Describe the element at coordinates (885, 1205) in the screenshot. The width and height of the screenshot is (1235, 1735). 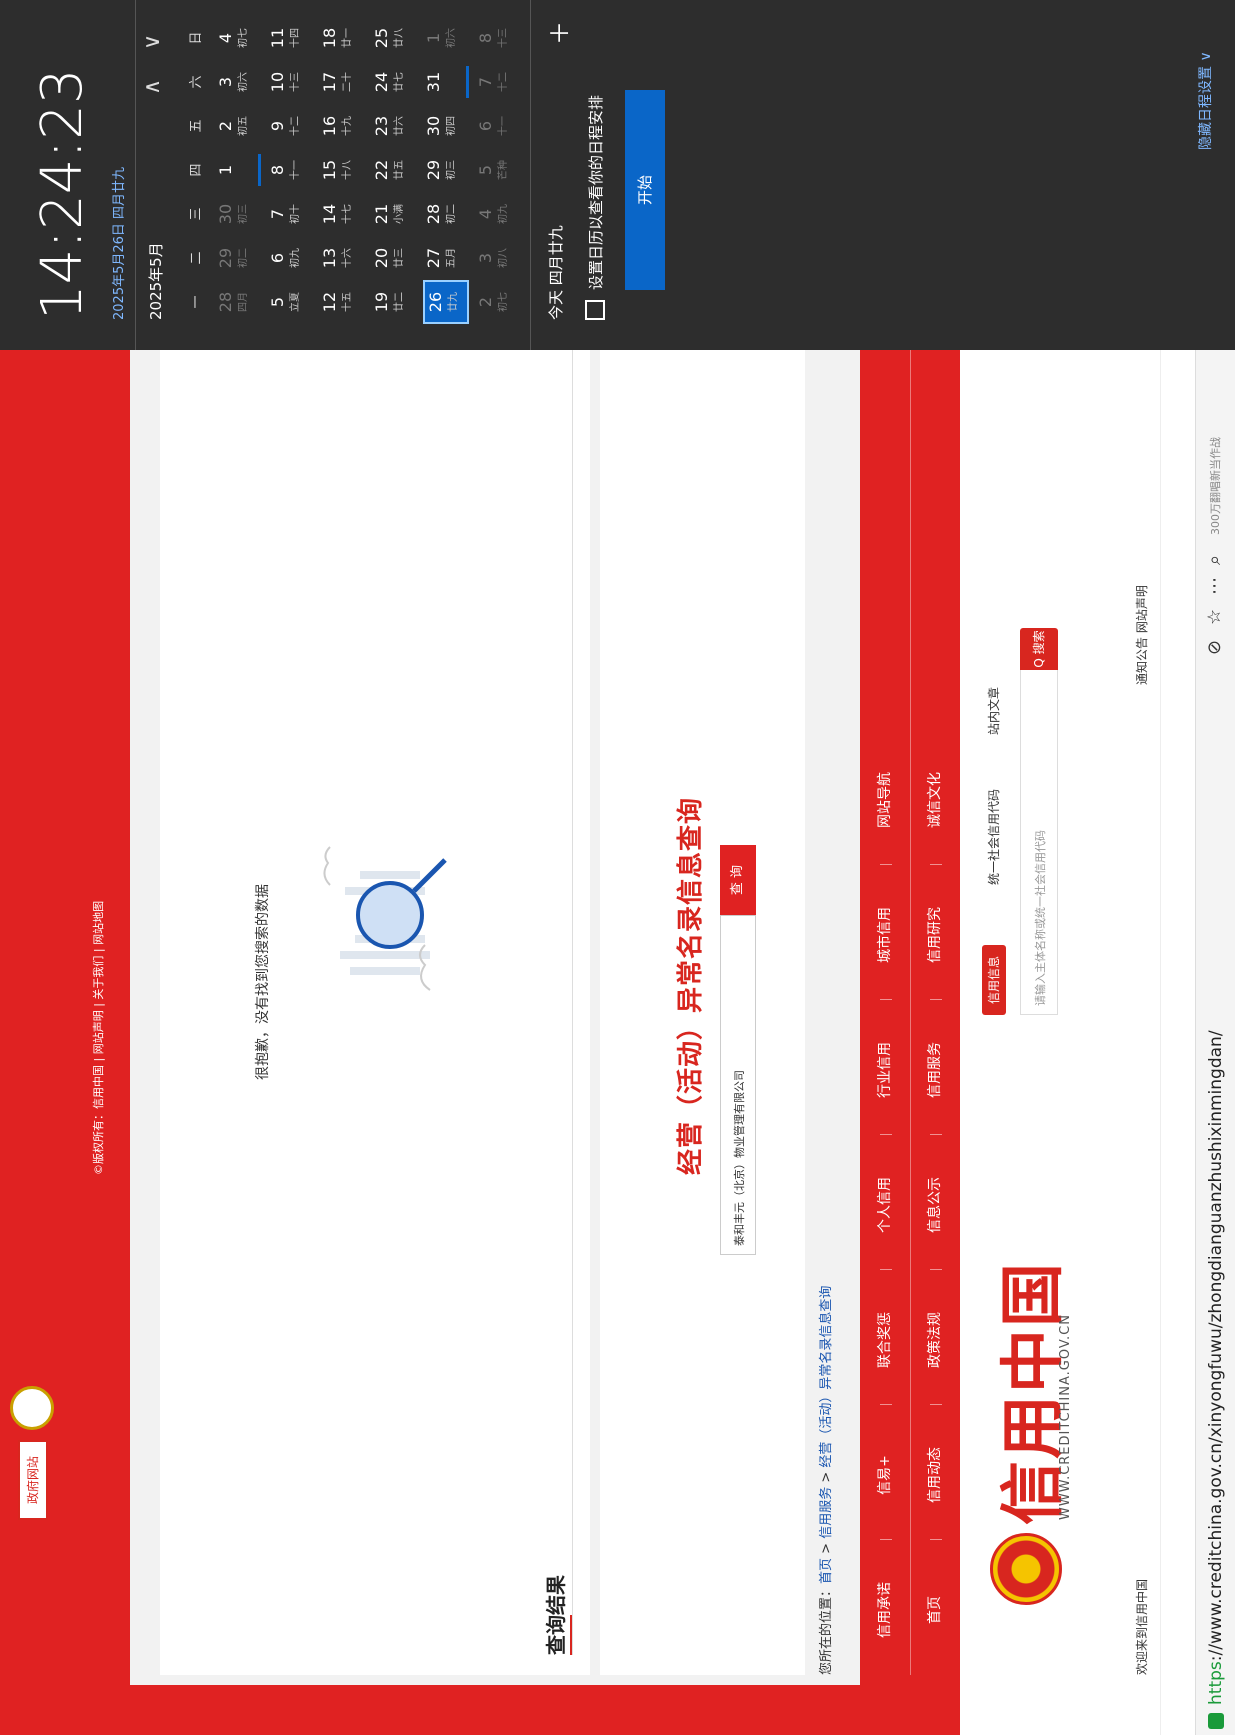
I see `nav-item-nav_row2-3: 个人信用` at that location.